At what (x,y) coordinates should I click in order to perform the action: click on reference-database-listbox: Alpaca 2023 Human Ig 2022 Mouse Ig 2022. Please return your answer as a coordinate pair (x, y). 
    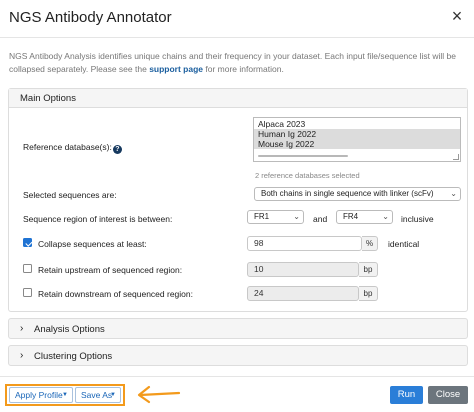
    Looking at the image, I should click on (357, 139).